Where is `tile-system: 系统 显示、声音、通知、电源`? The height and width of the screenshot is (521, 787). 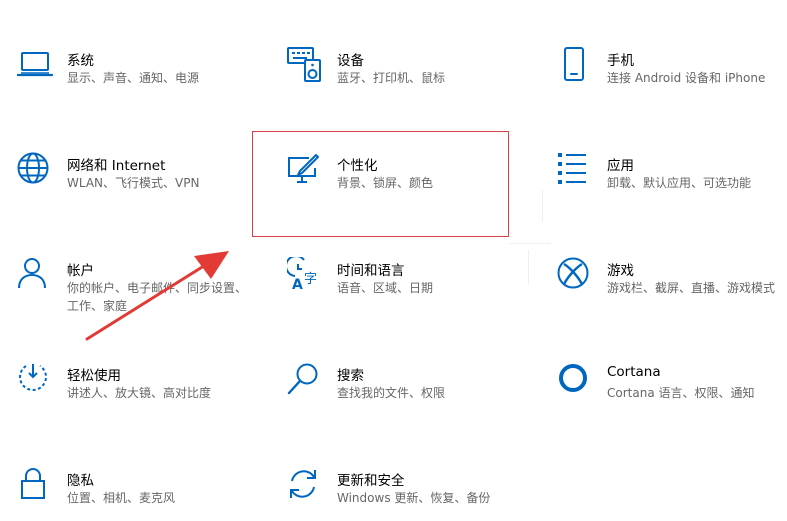 tile-system: 系统 显示、声音、通知、电源 is located at coordinates (137, 82).